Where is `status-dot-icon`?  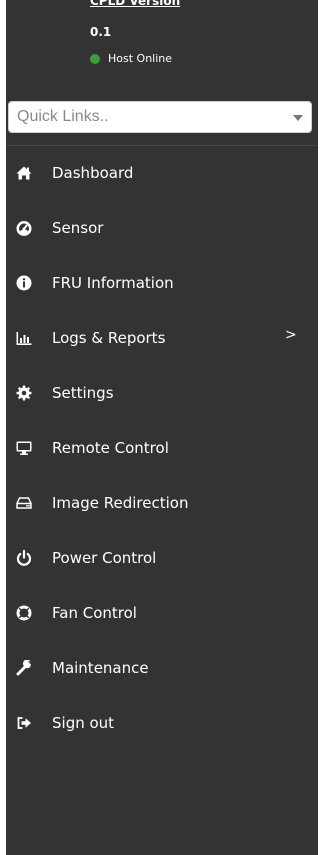
status-dot-icon is located at coordinates (95, 58).